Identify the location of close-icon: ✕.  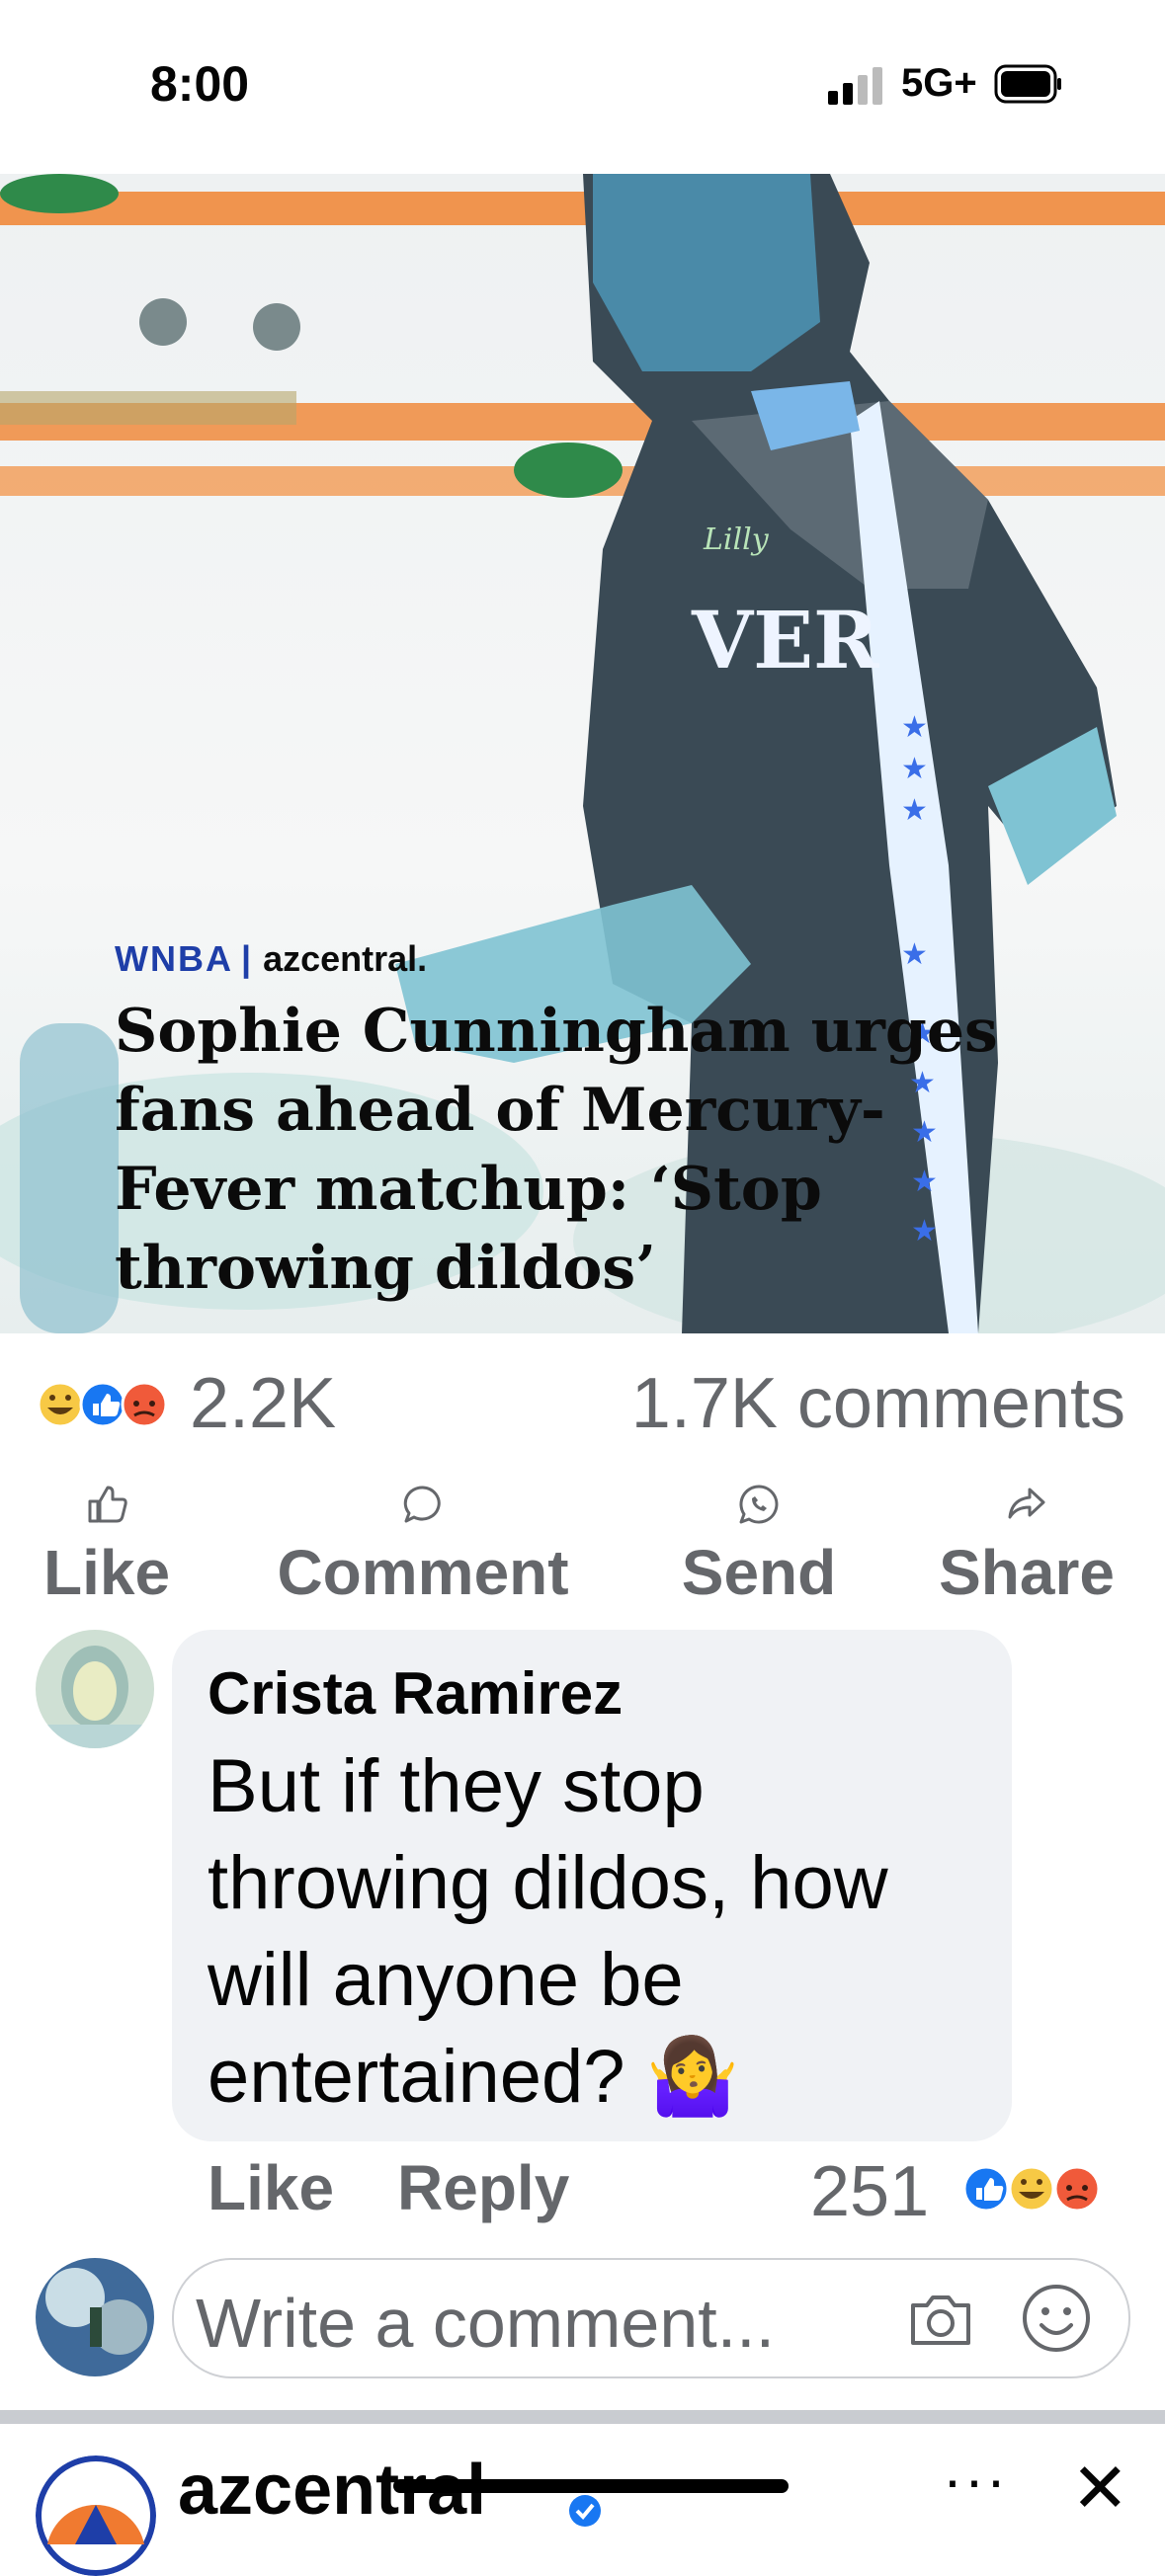
(1100, 2488).